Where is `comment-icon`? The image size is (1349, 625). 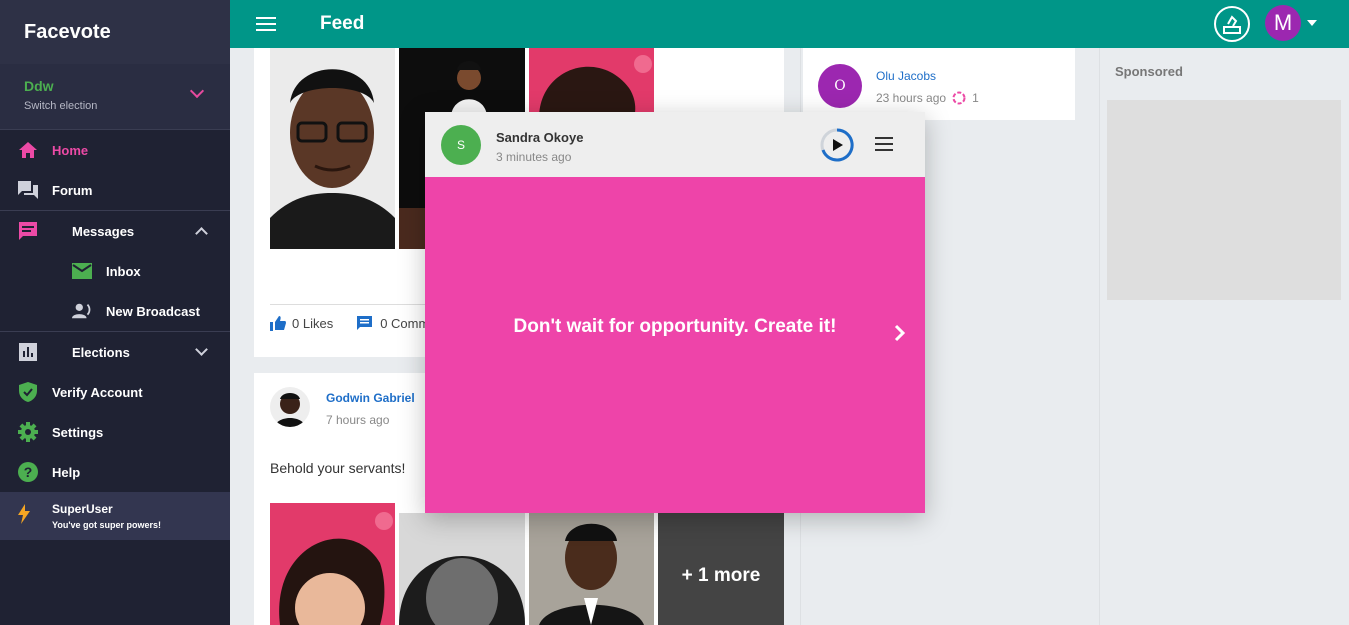
comment-icon is located at coordinates (365, 323).